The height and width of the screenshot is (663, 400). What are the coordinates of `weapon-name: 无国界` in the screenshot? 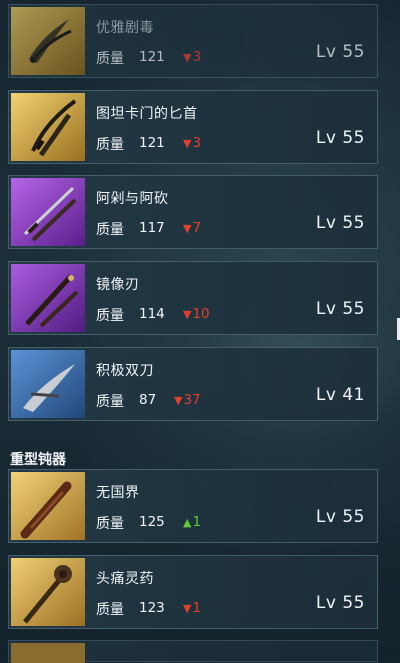 It's located at (118, 493).